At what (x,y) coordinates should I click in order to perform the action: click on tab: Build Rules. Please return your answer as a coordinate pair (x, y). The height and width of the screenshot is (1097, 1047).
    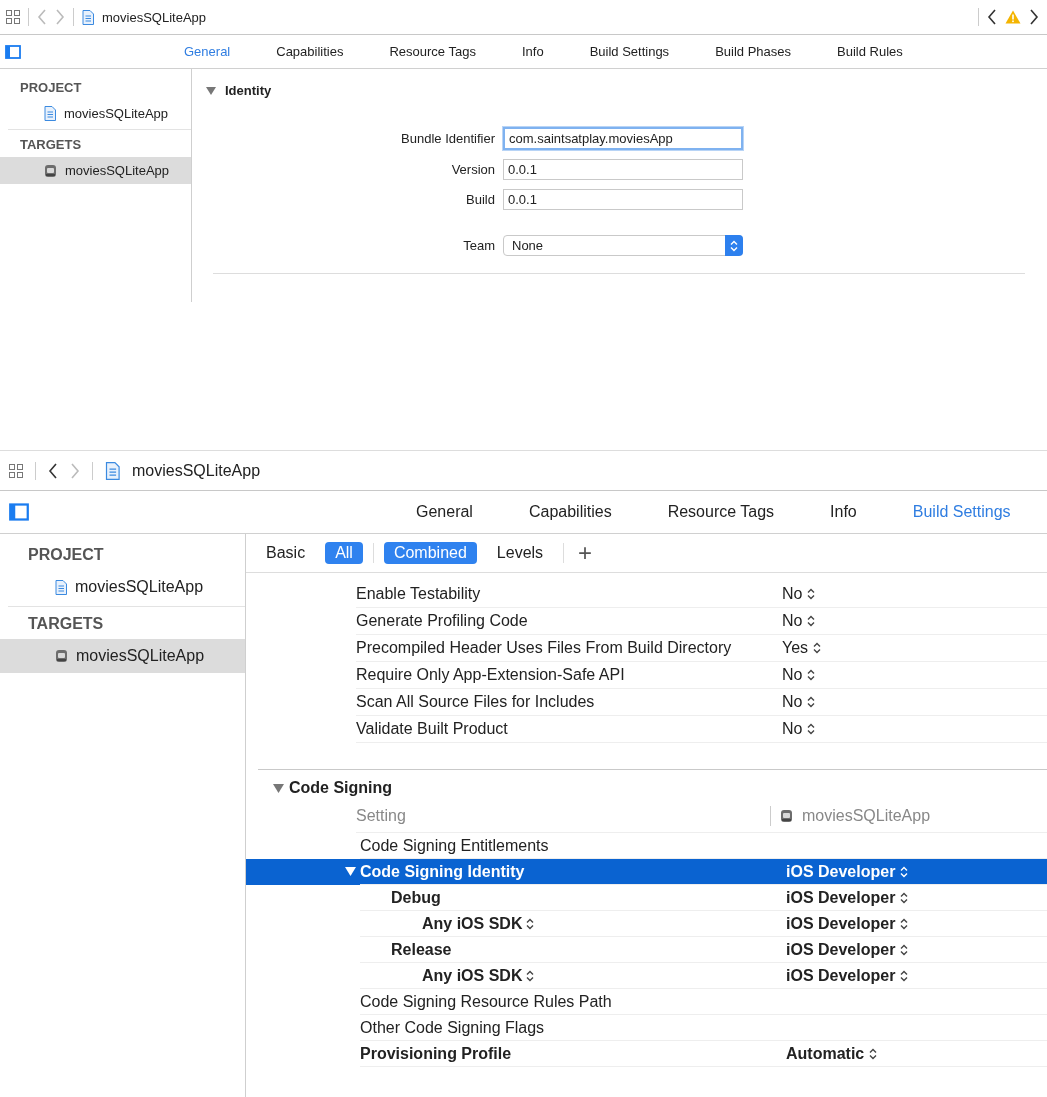
    Looking at the image, I should click on (870, 51).